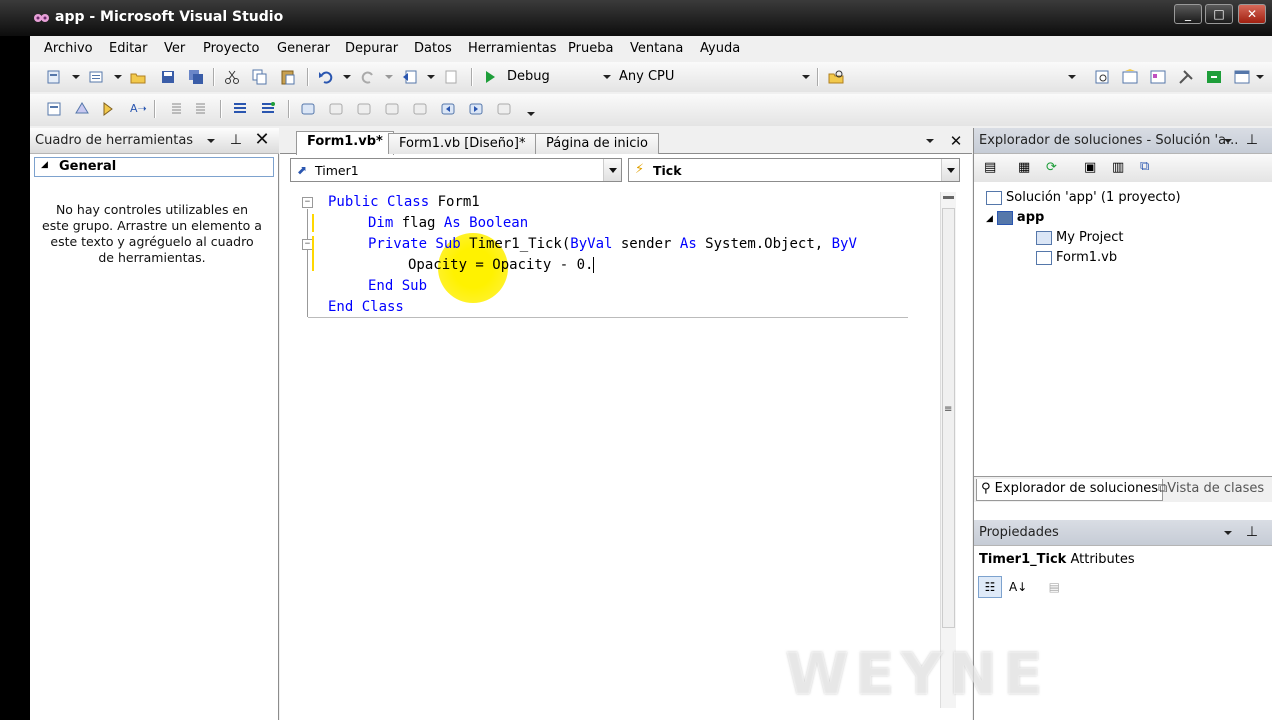  What do you see at coordinates (836, 77) in the screenshot?
I see `find-in-files-icon` at bounding box center [836, 77].